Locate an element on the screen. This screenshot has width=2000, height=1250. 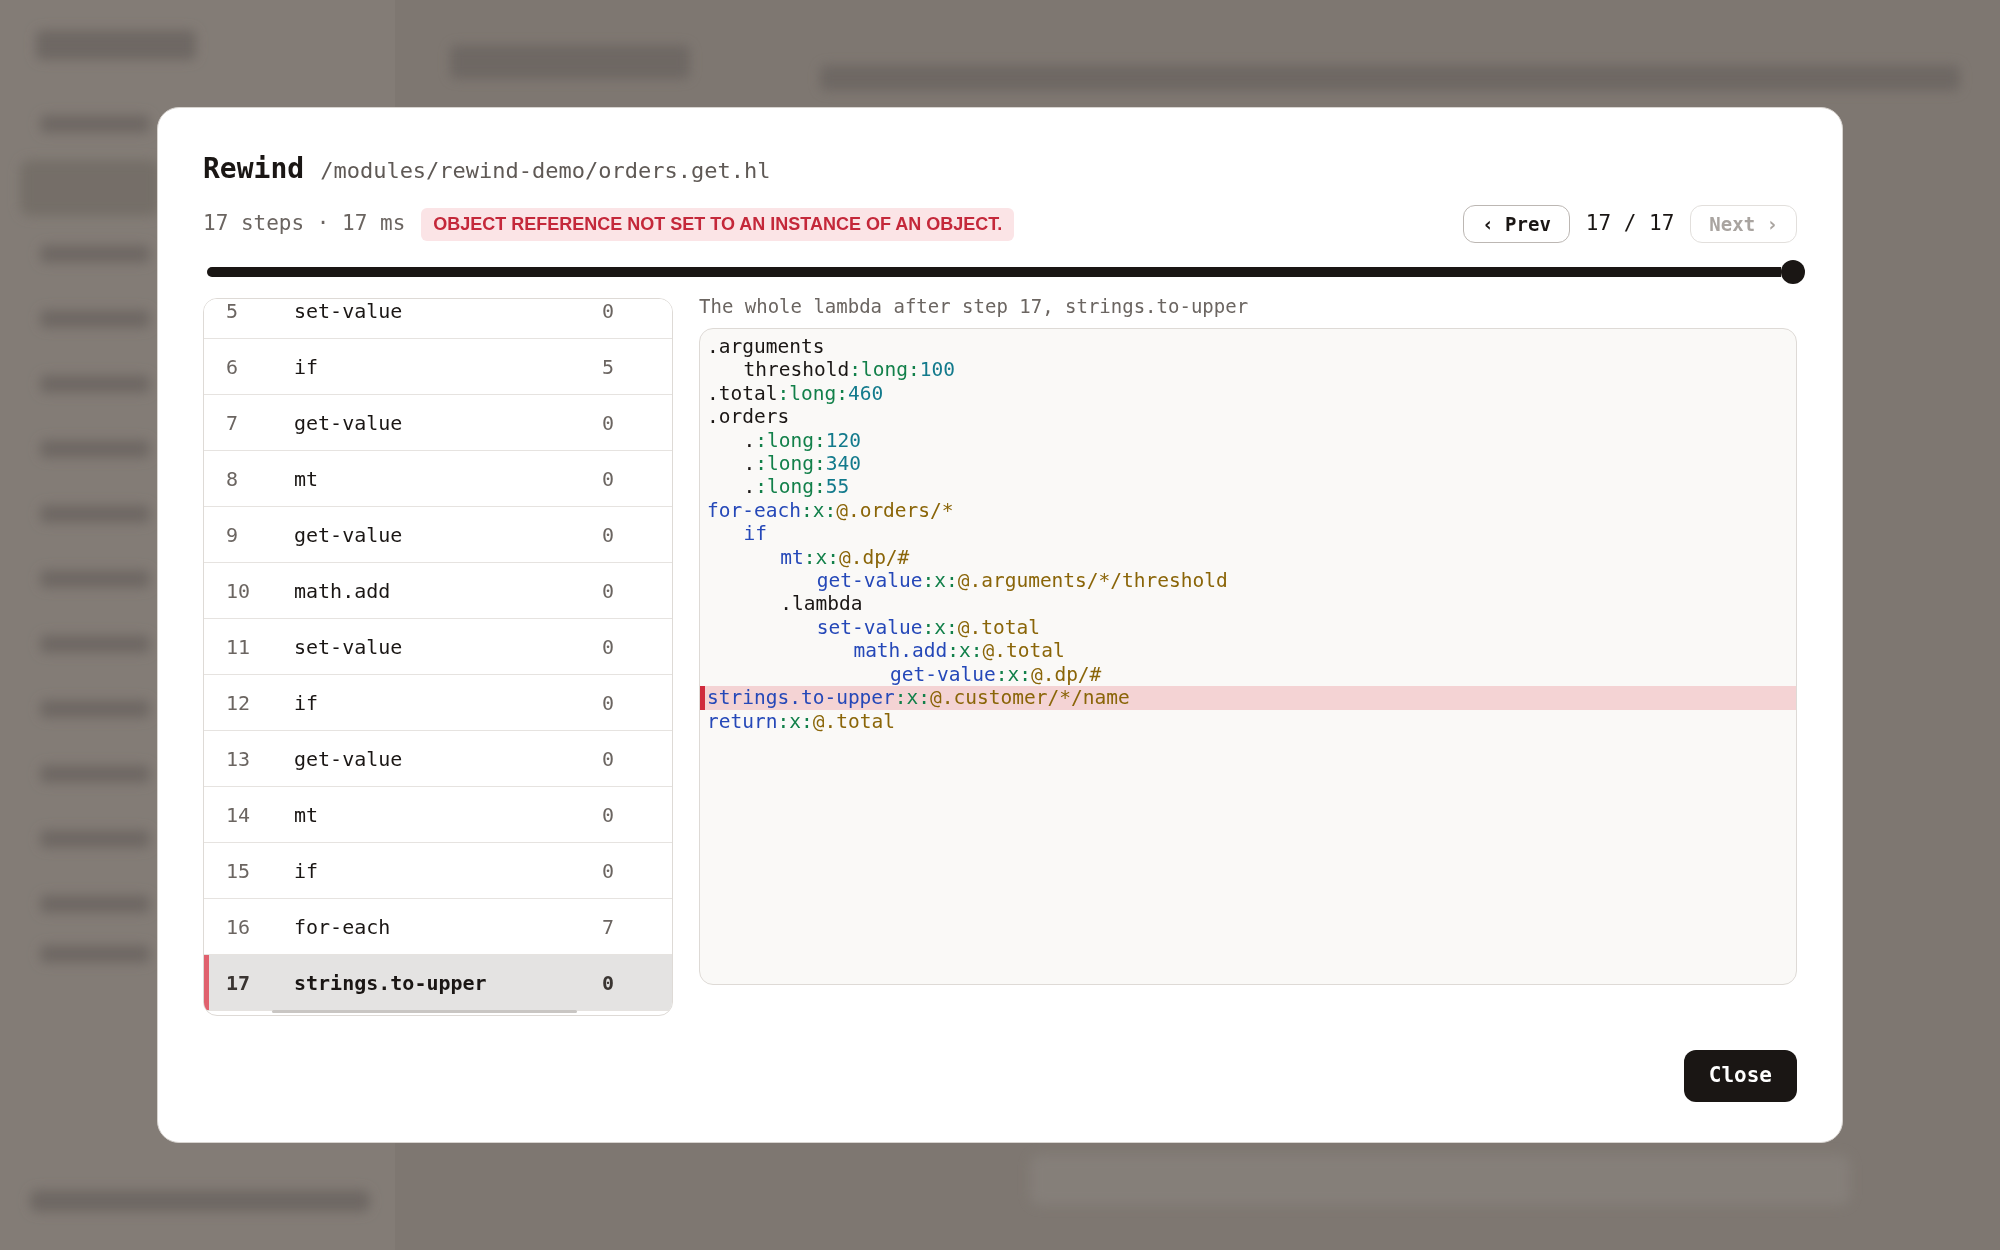
prev-button: ‹ Prev is located at coordinates (1516, 224).